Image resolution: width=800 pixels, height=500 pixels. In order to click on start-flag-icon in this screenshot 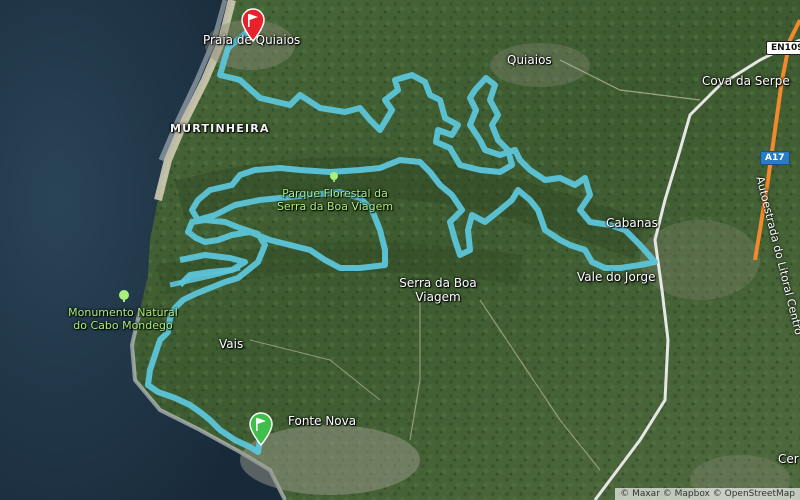, I will do `click(261, 429)`.